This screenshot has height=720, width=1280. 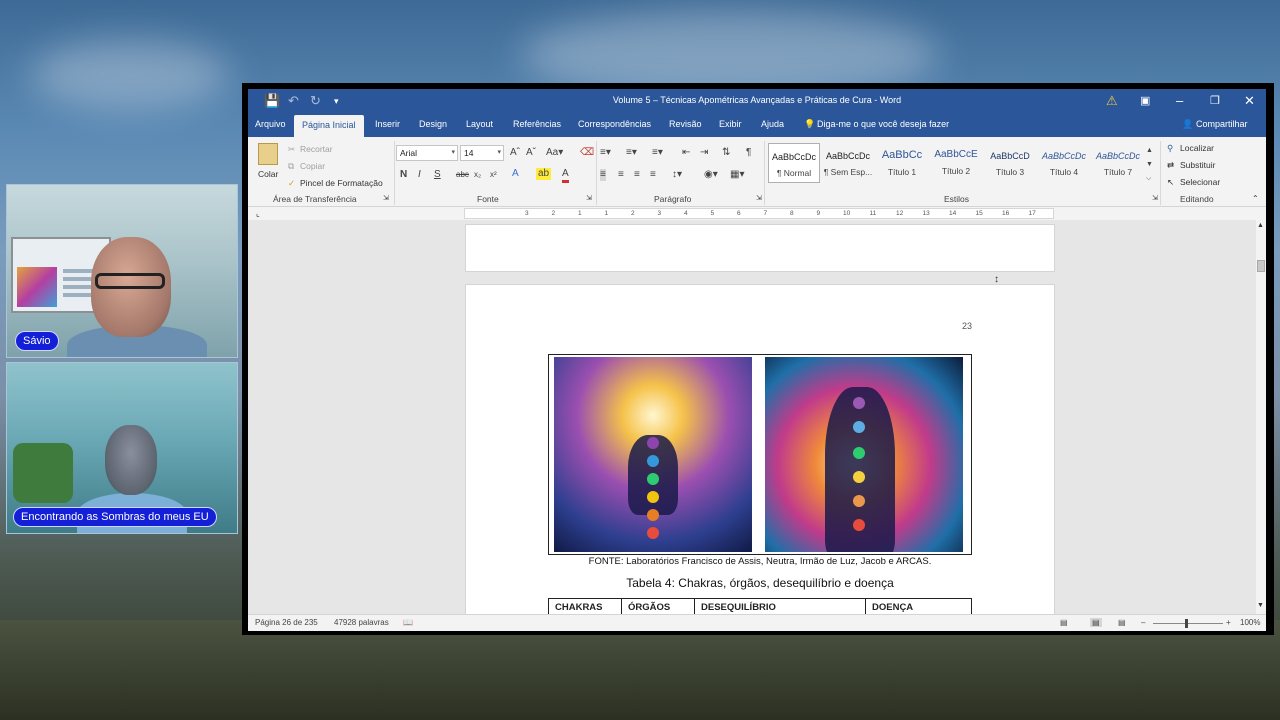 What do you see at coordinates (748, 153) in the screenshot?
I see `show-marks-icon: ¶` at bounding box center [748, 153].